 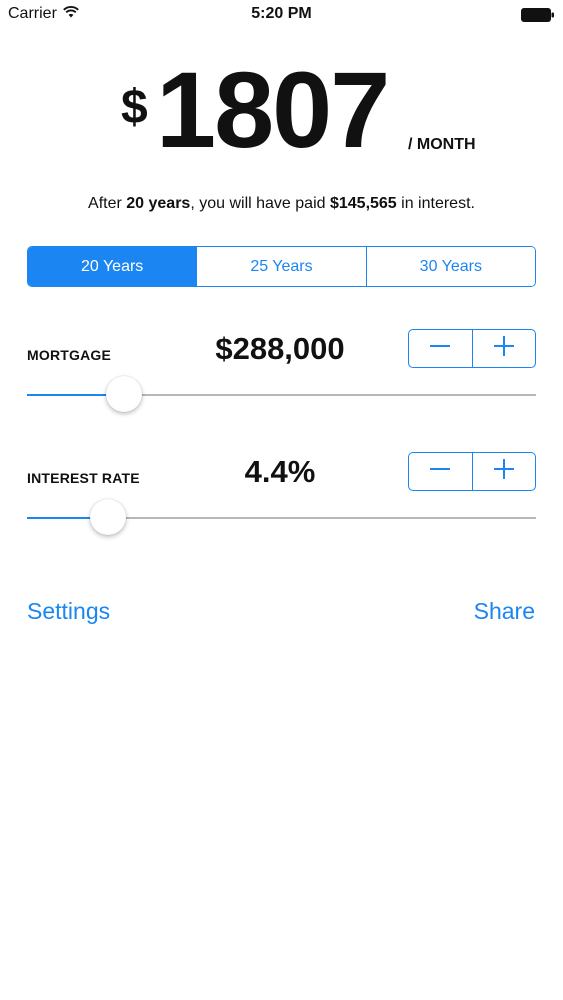 I want to click on interest-rate-value: 4.4%, so click(x=280, y=471).